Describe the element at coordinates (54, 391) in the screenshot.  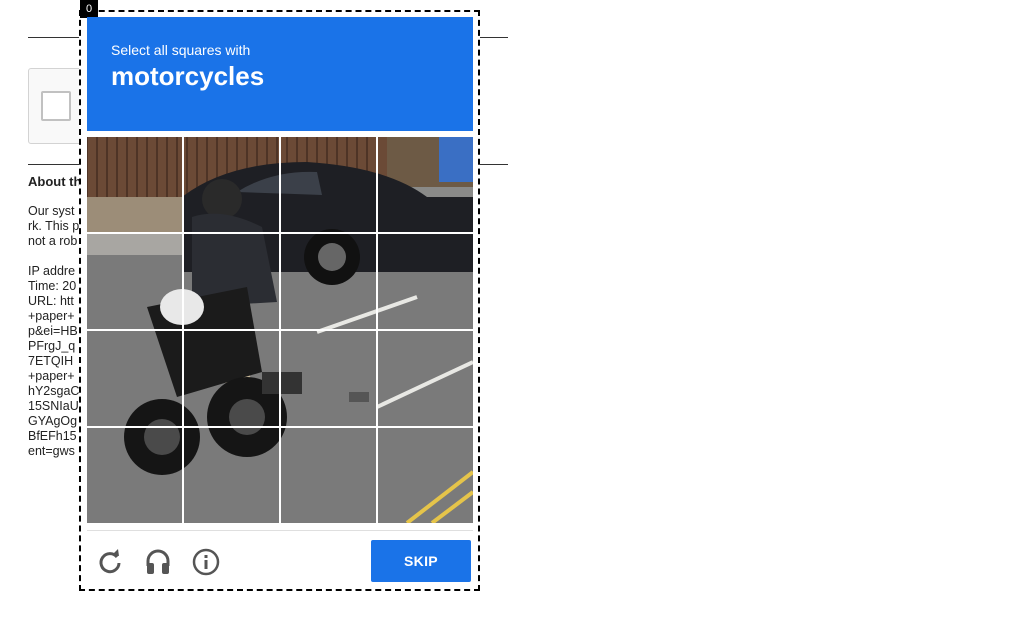
I see `about-text-line: hY2sgaC` at that location.